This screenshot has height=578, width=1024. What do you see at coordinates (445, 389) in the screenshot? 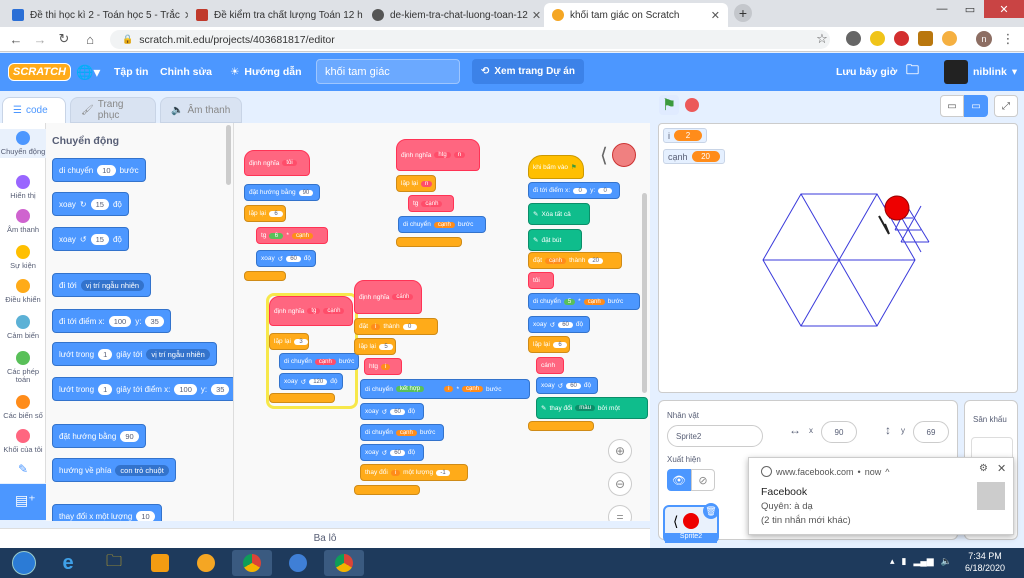
I see `block-move-steps: di chuyển kết hợp i * cạnh bước` at bounding box center [445, 389].